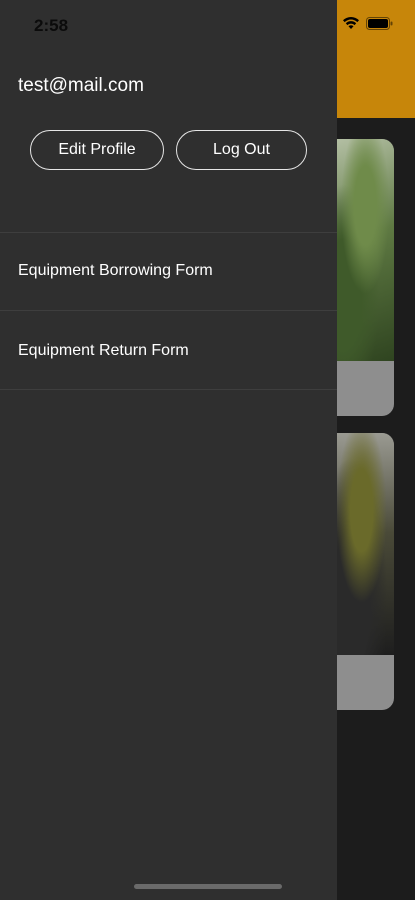  Describe the element at coordinates (208, 886) in the screenshot. I see `home-indicator` at that location.